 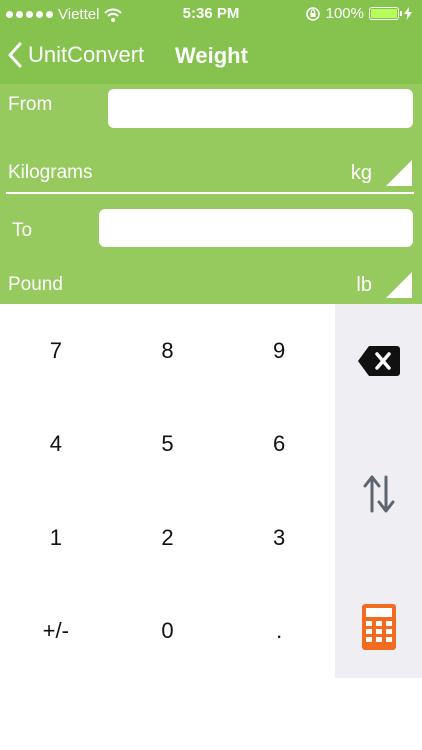 What do you see at coordinates (168, 445) in the screenshot?
I see `key-5: 5` at bounding box center [168, 445].